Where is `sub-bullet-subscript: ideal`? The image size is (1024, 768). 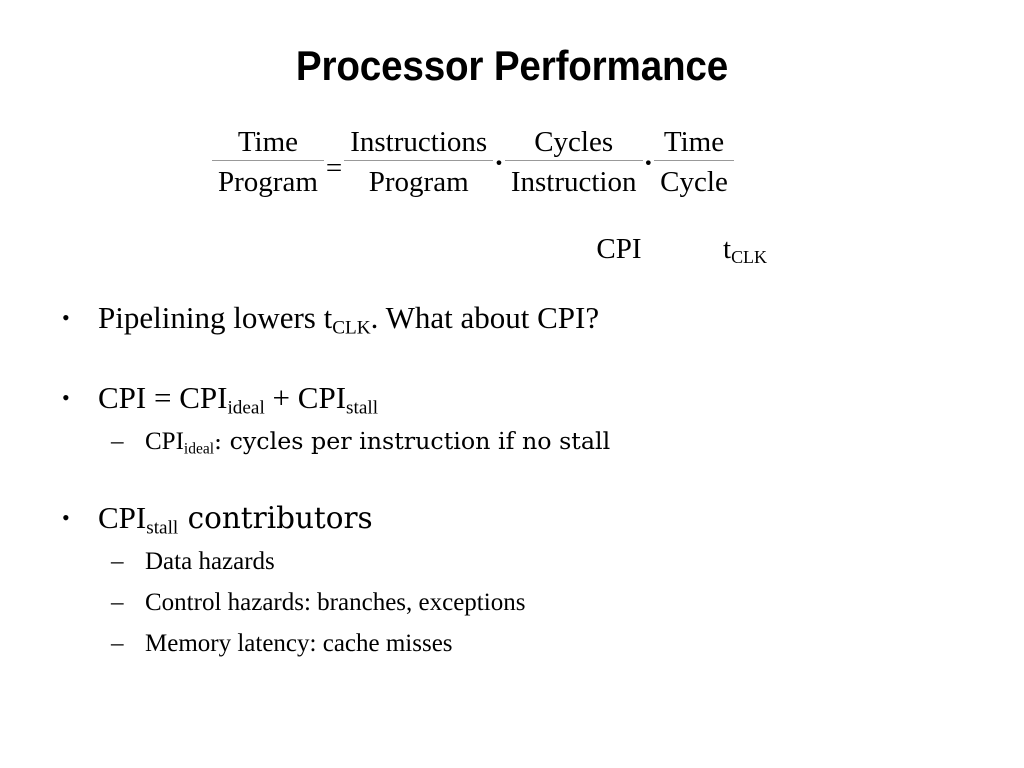
sub-bullet-subscript: ideal is located at coordinates (199, 449).